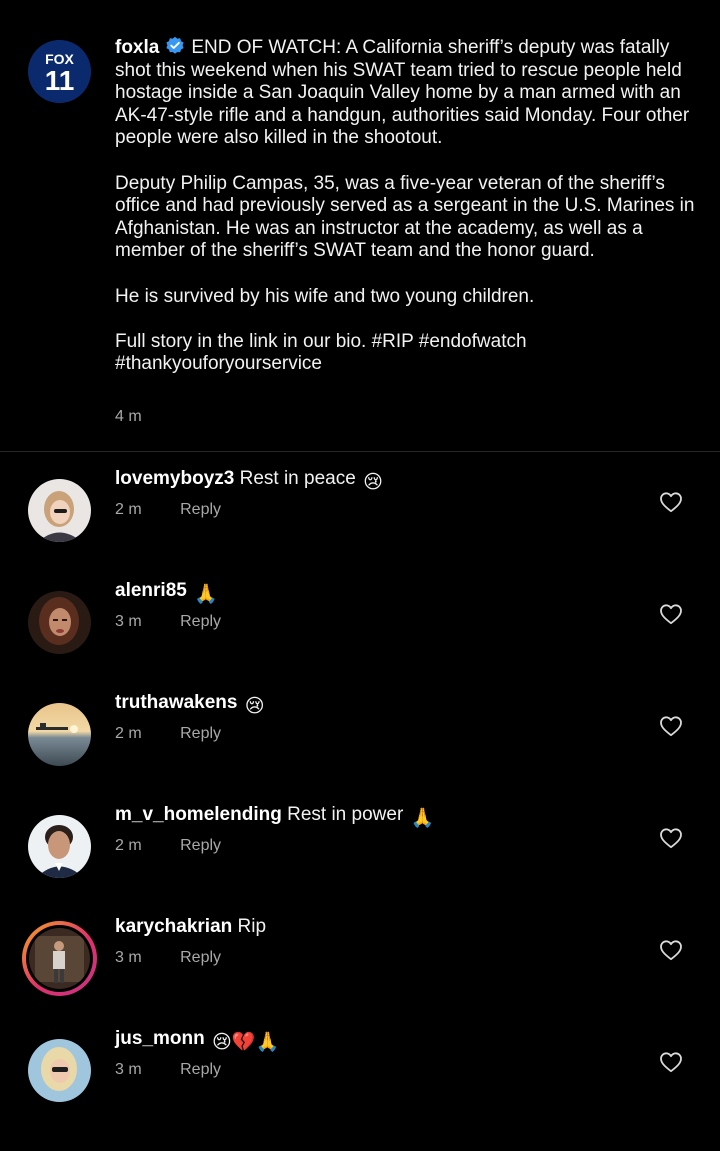  Describe the element at coordinates (360, 1089) in the screenshot. I see `comment-item: jus_monn 😢💔🙏 3 m Reply` at that location.